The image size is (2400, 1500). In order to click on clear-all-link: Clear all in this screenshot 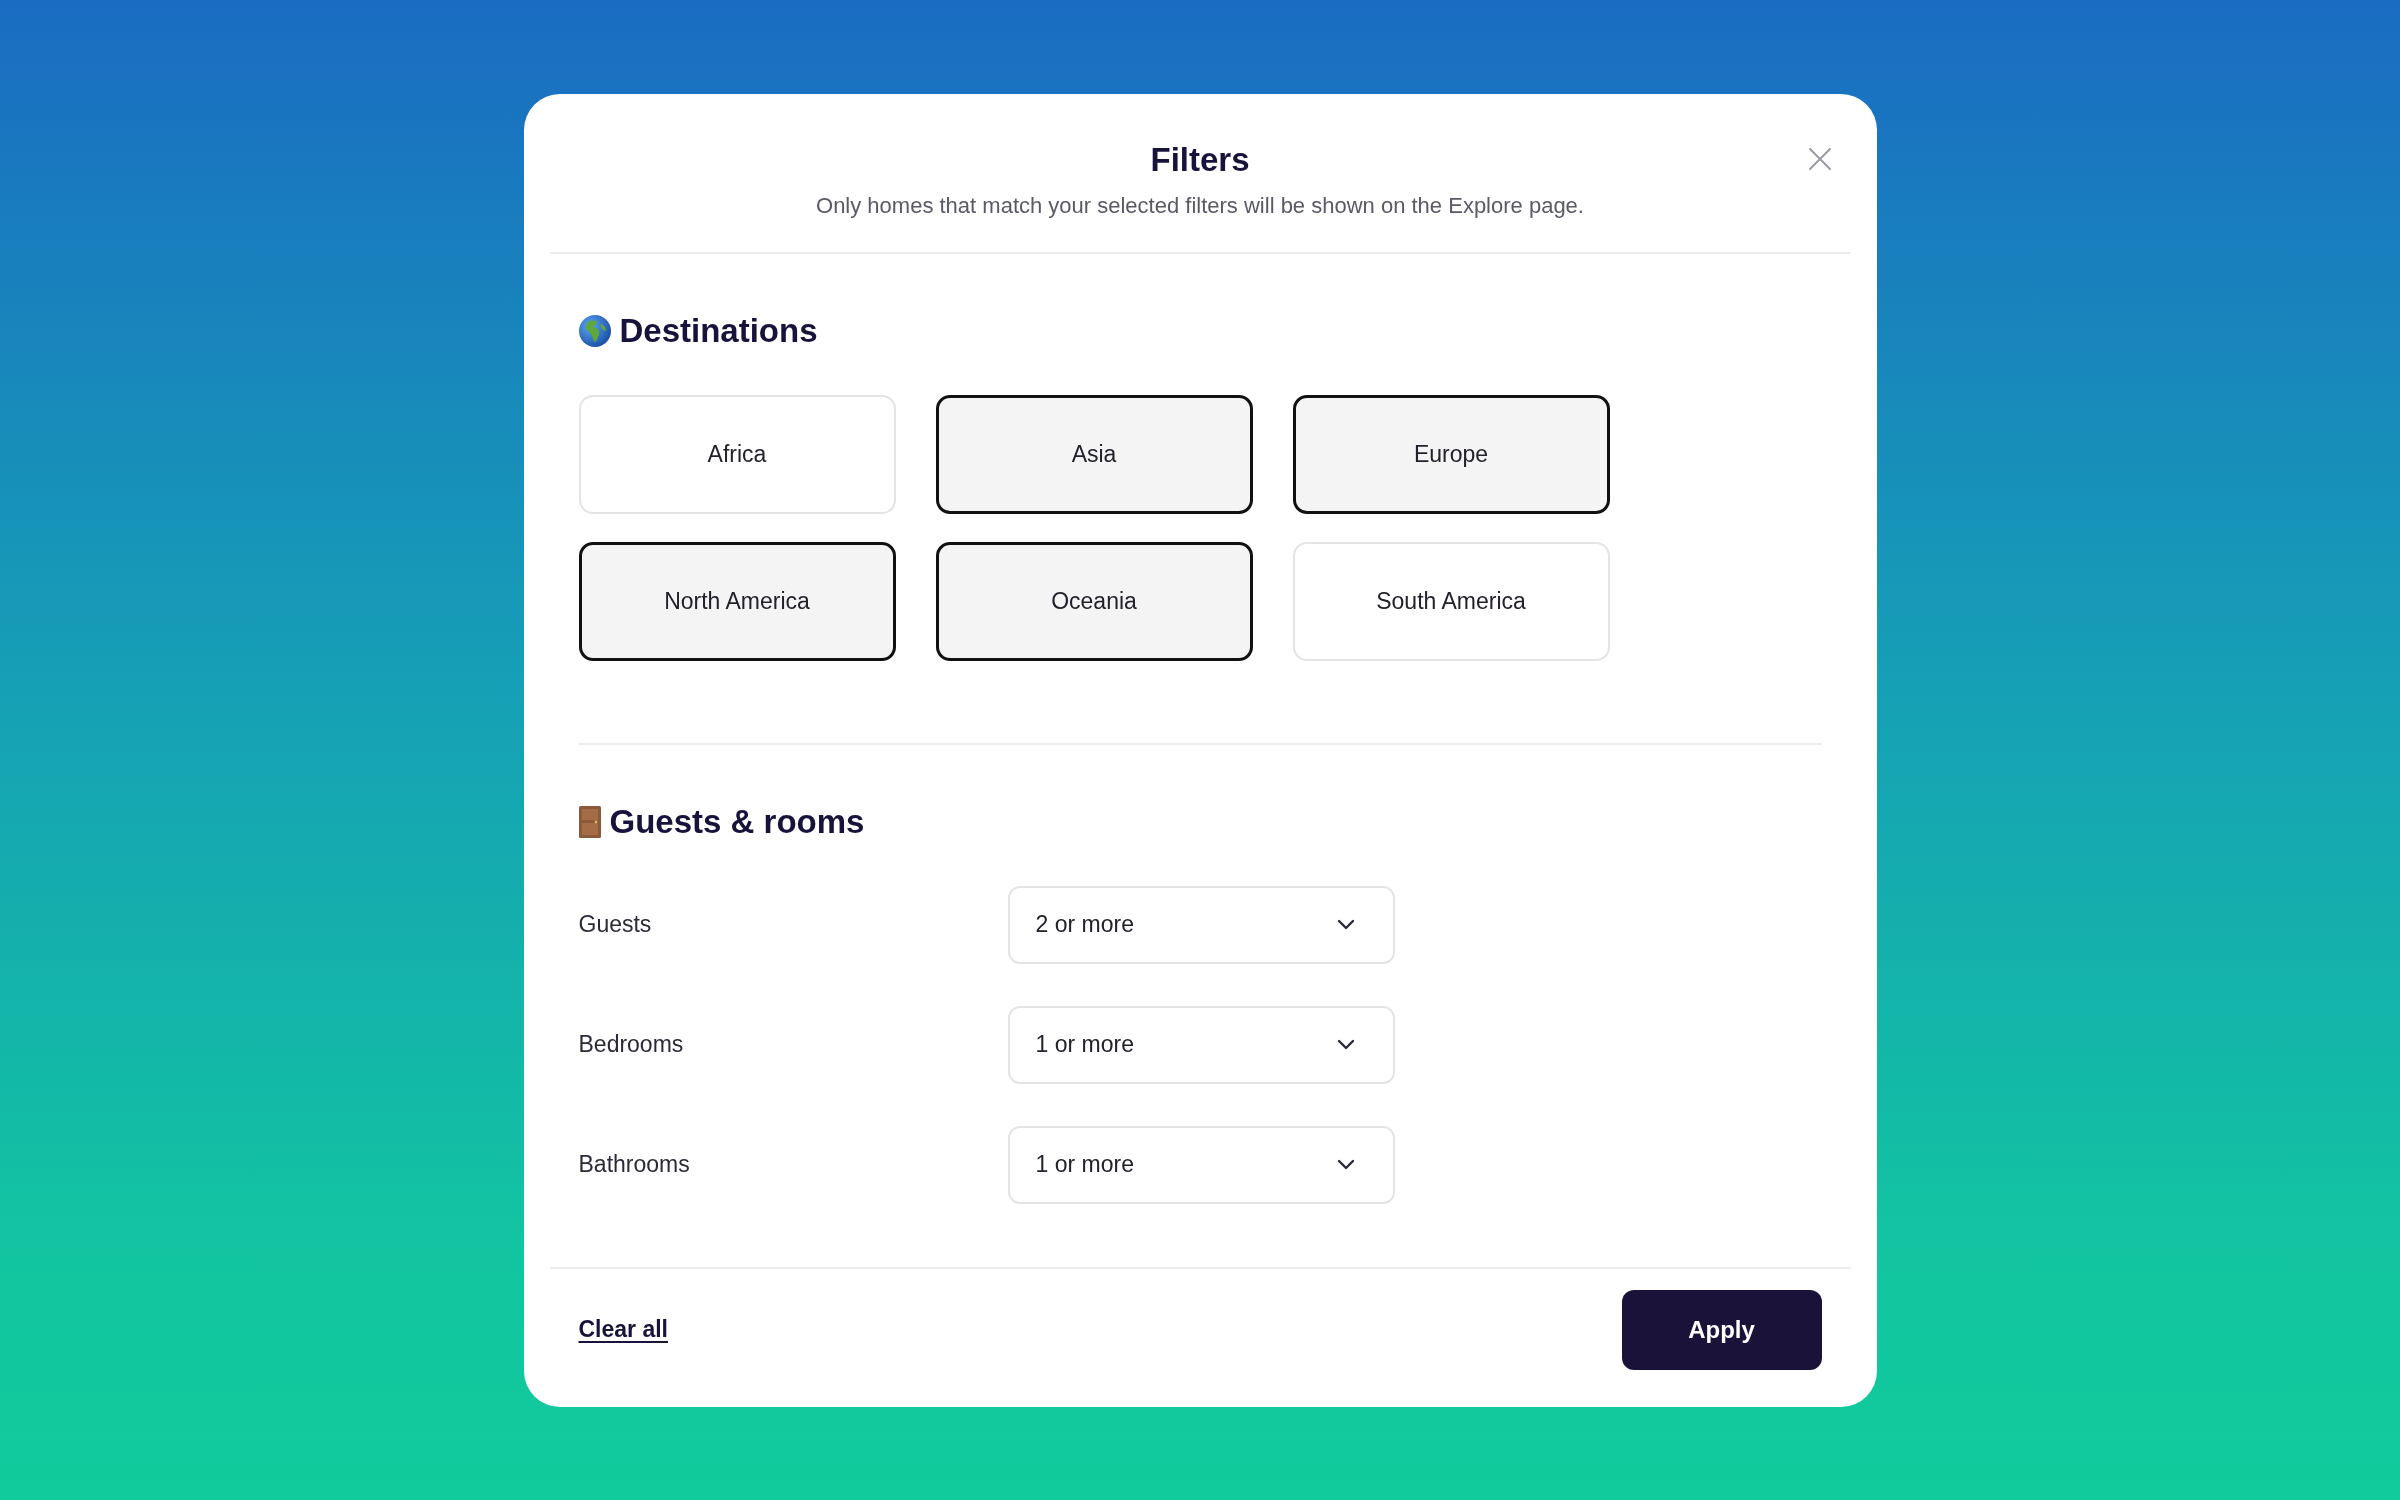, I will do `click(623, 1329)`.